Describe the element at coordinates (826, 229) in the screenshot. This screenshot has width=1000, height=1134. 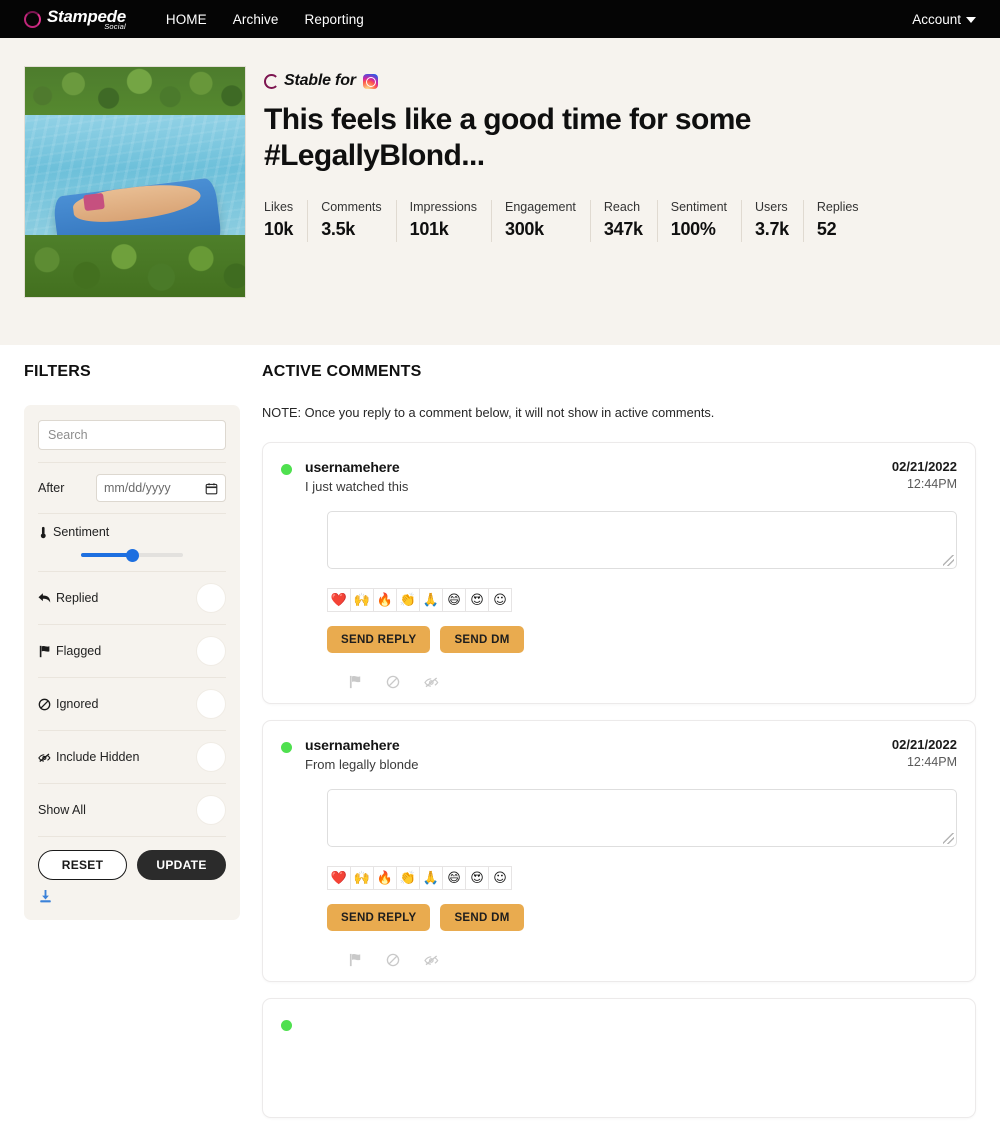
I see `metric-value: 52` at that location.